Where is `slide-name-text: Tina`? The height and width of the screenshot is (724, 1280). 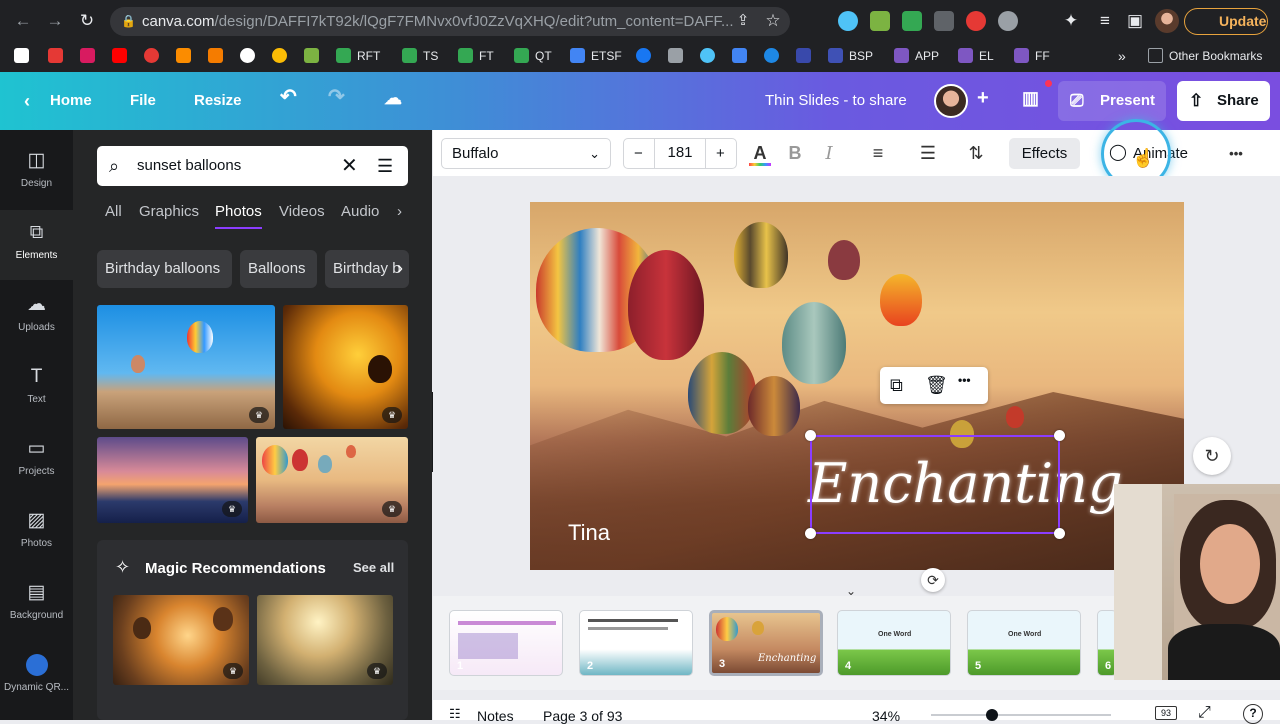 slide-name-text: Tina is located at coordinates (589, 533).